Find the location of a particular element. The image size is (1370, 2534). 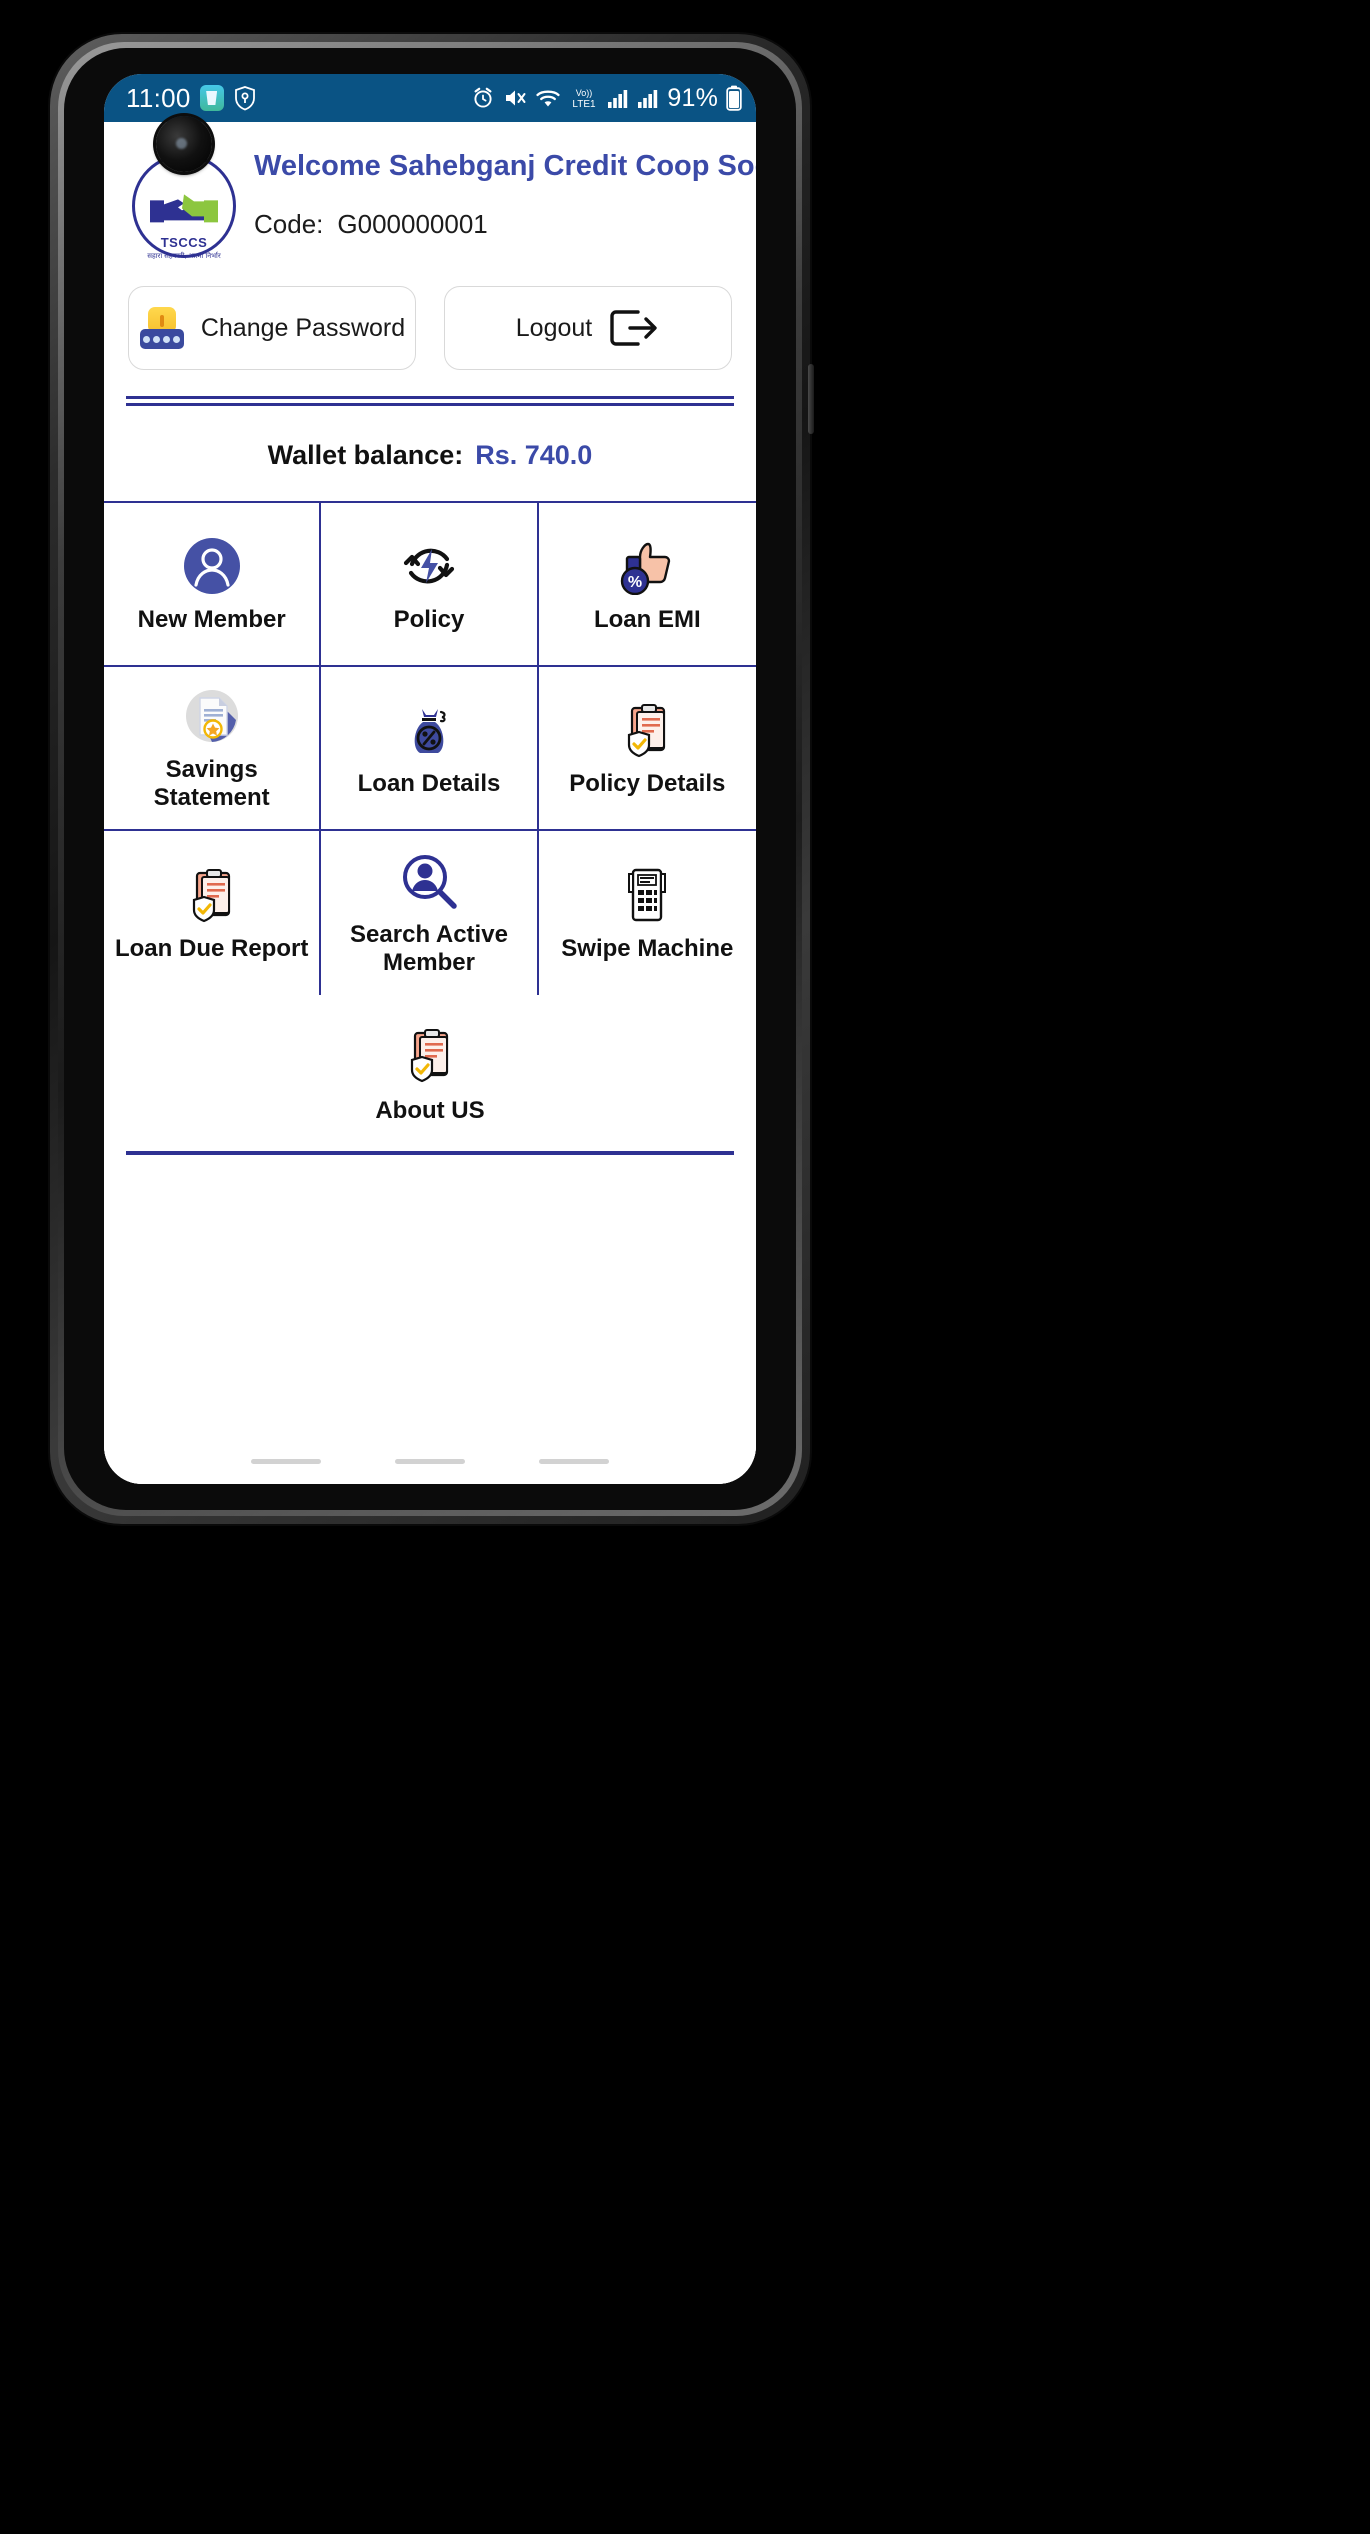

logo-wordmark: TSCCS is located at coordinates (184, 242).